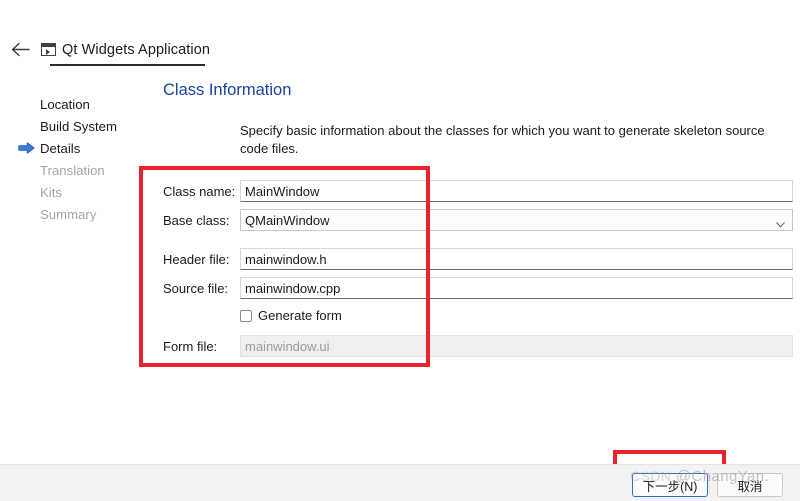 This screenshot has height=501, width=800. What do you see at coordinates (136, 50) in the screenshot?
I see `window-title: Qt Widgets Application` at bounding box center [136, 50].